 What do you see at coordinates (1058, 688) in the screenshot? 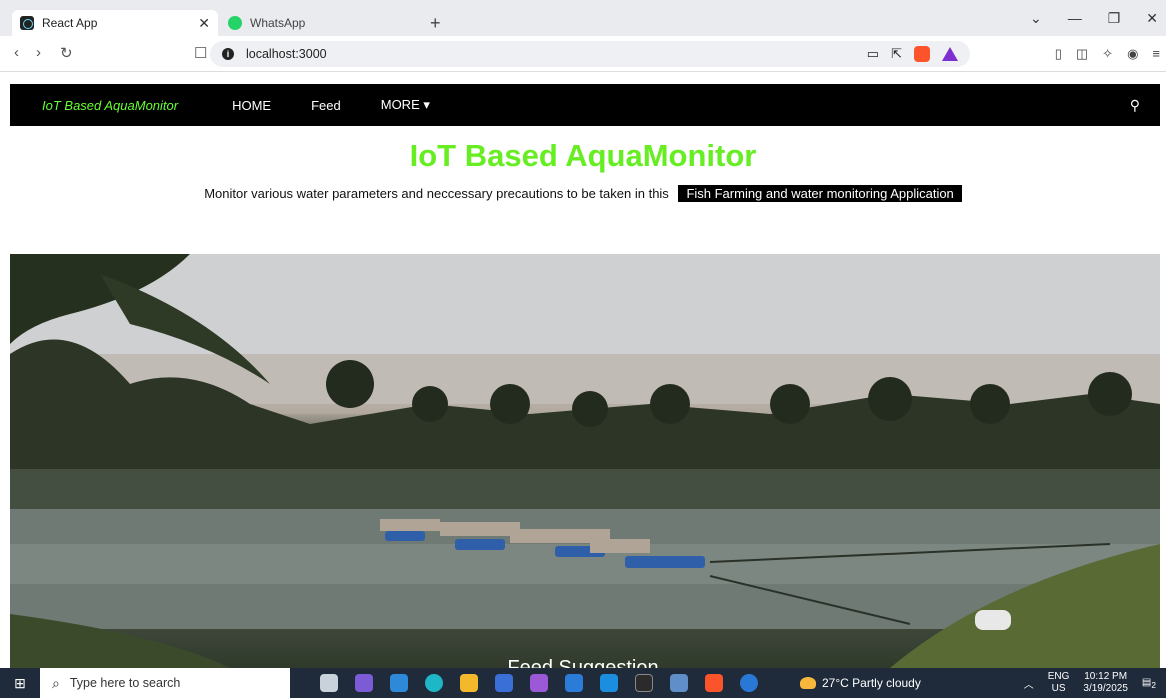
I see `lang-bottom: US` at bounding box center [1058, 688].